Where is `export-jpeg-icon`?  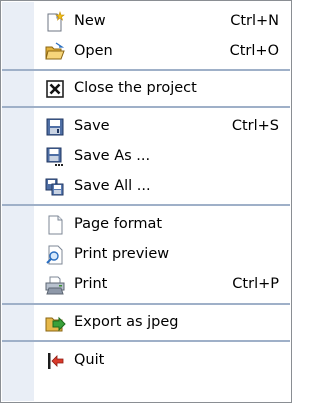 export-jpeg-icon is located at coordinates (55, 324).